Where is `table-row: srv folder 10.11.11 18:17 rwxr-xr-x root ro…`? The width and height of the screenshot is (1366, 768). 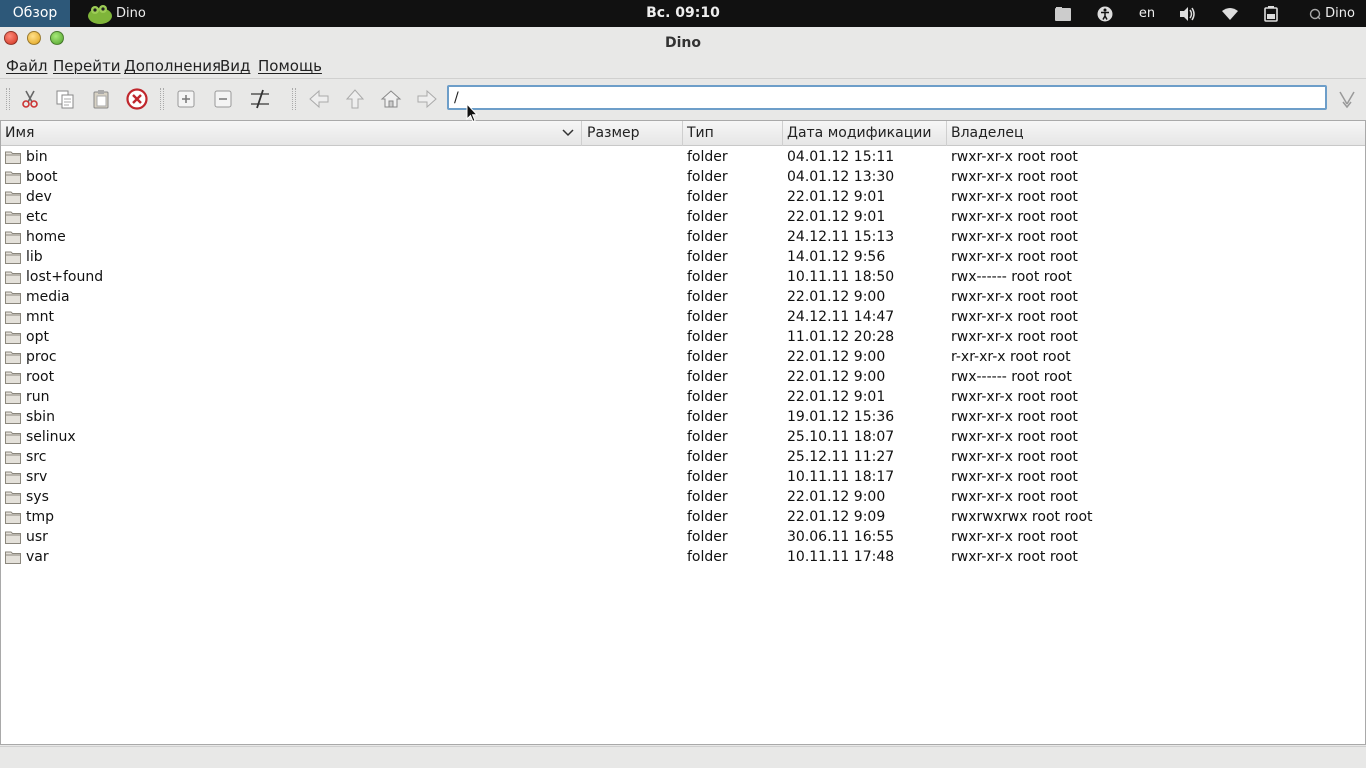
table-row: srv folder 10.11.11 18:17 rwxr-xr-x root ro… is located at coordinates (683, 477).